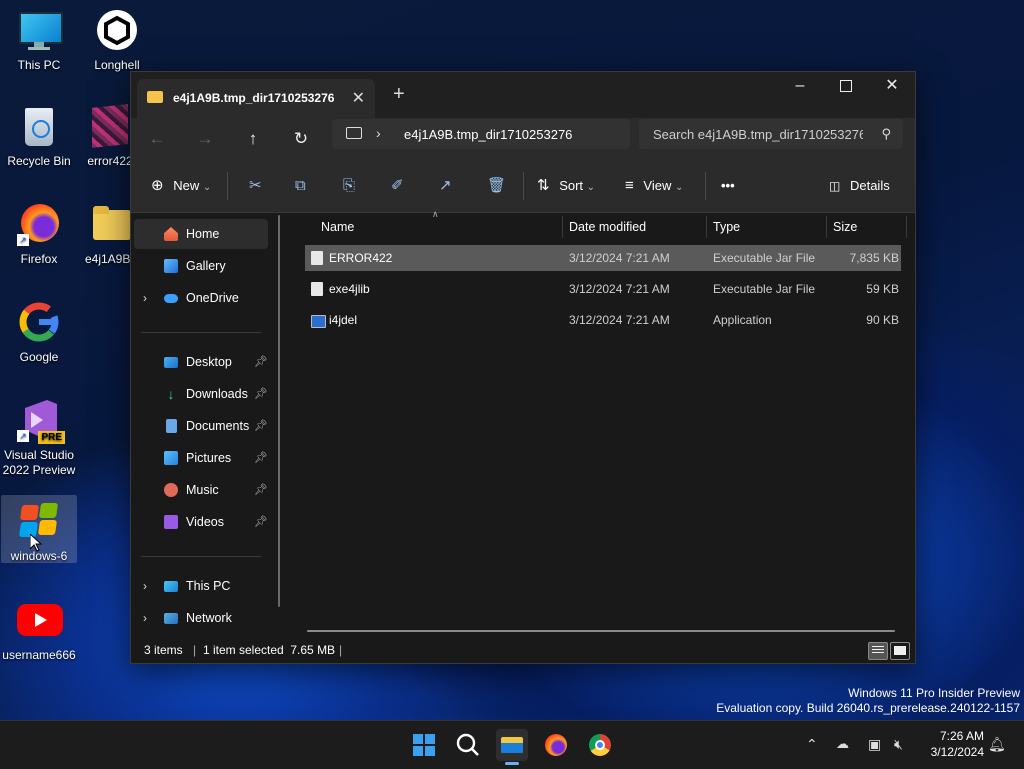 The width and height of the screenshot is (1024, 769). Describe the element at coordinates (349, 289) in the screenshot. I see `file-name: exe4jlib` at that location.